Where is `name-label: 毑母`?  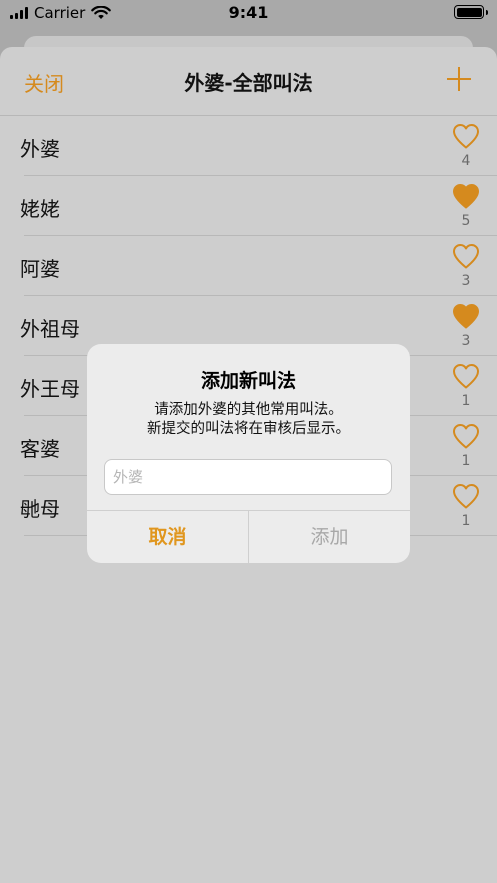 name-label: 毑母 is located at coordinates (40, 509).